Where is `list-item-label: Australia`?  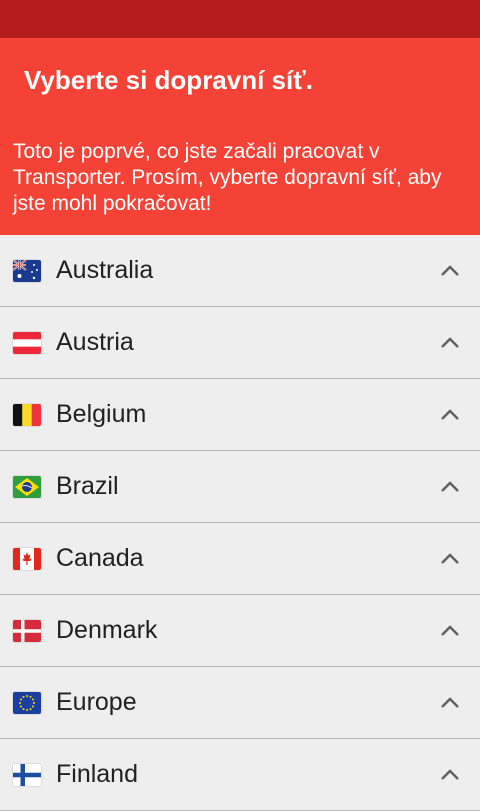
list-item-label: Australia is located at coordinates (105, 270).